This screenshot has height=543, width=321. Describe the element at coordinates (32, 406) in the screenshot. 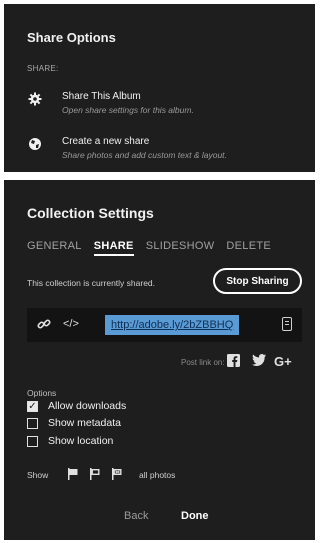

I see `checkbox-checked-icon: ✓` at that location.